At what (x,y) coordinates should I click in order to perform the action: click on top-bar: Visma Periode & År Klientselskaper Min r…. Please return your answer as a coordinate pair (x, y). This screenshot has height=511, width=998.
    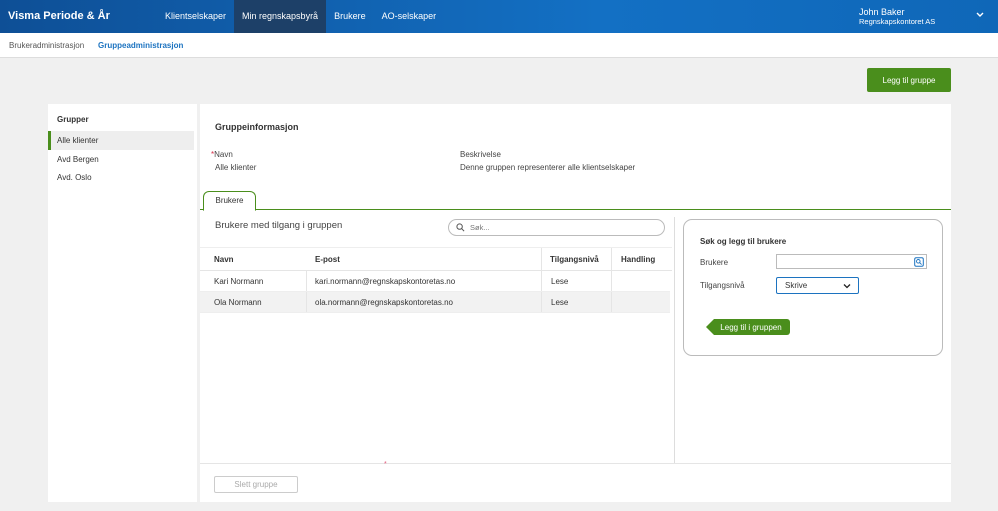
    Looking at the image, I should click on (499, 16).